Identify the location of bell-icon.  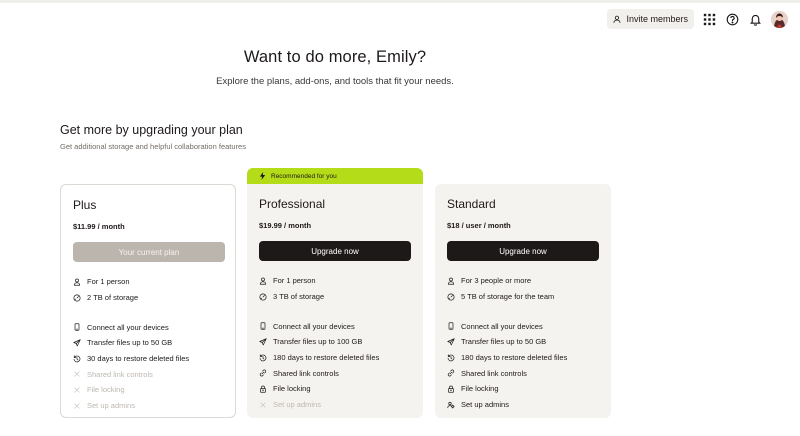
(755, 20).